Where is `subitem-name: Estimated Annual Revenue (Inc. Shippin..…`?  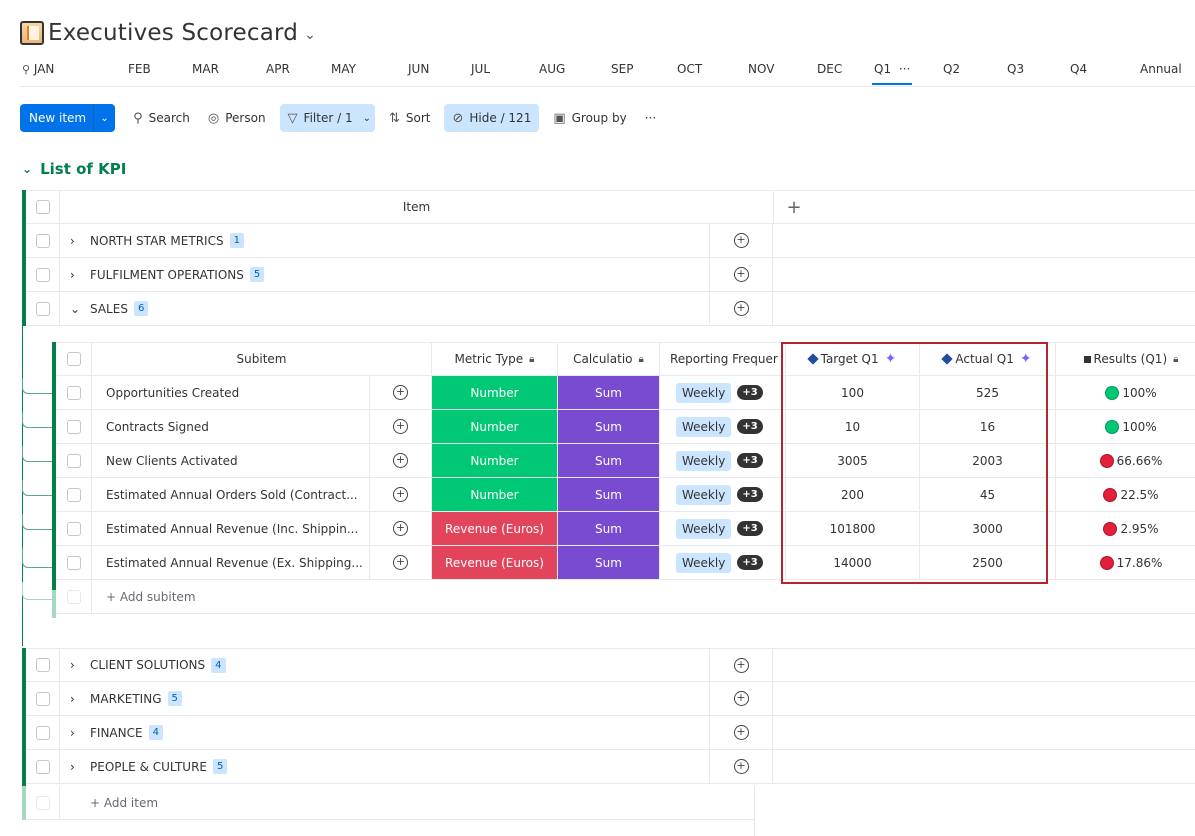
subitem-name: Estimated Annual Revenue (Inc. Shippin..… is located at coordinates (231, 528).